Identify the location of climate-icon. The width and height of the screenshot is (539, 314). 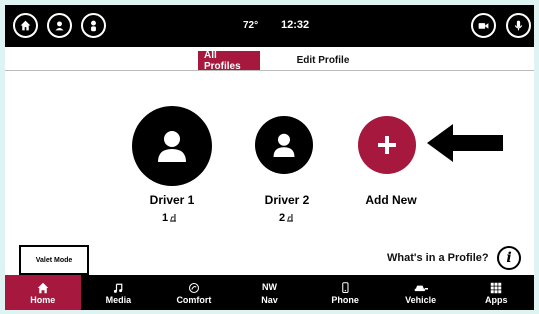
(193, 287).